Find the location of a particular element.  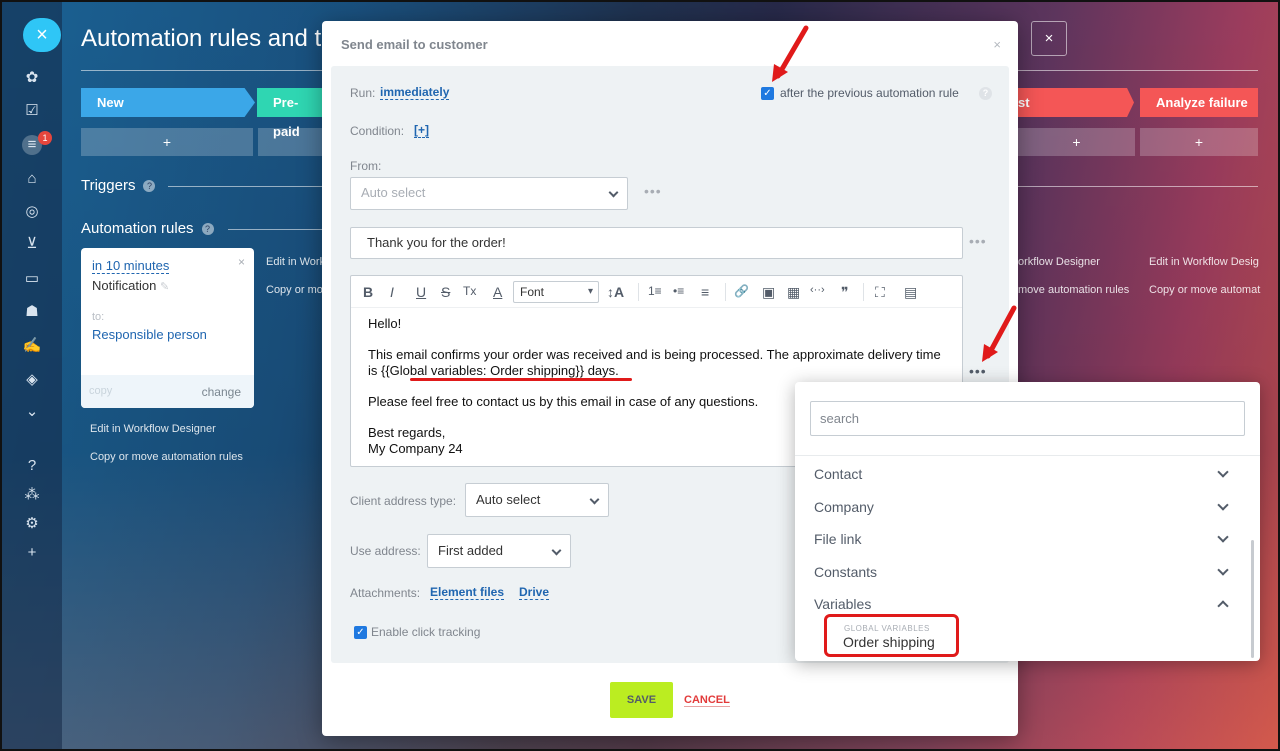

run-value-link: immediately is located at coordinates (415, 92).